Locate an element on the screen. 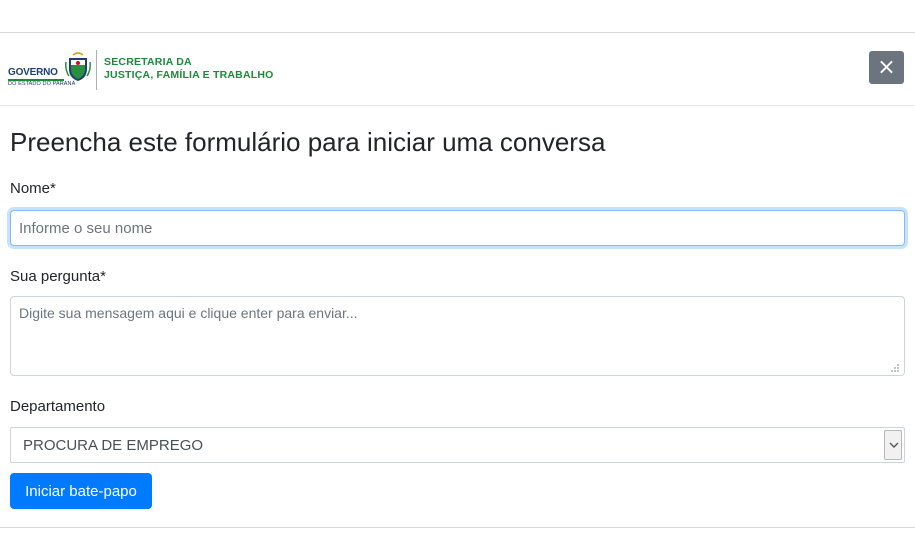  logo-divider is located at coordinates (96, 70).